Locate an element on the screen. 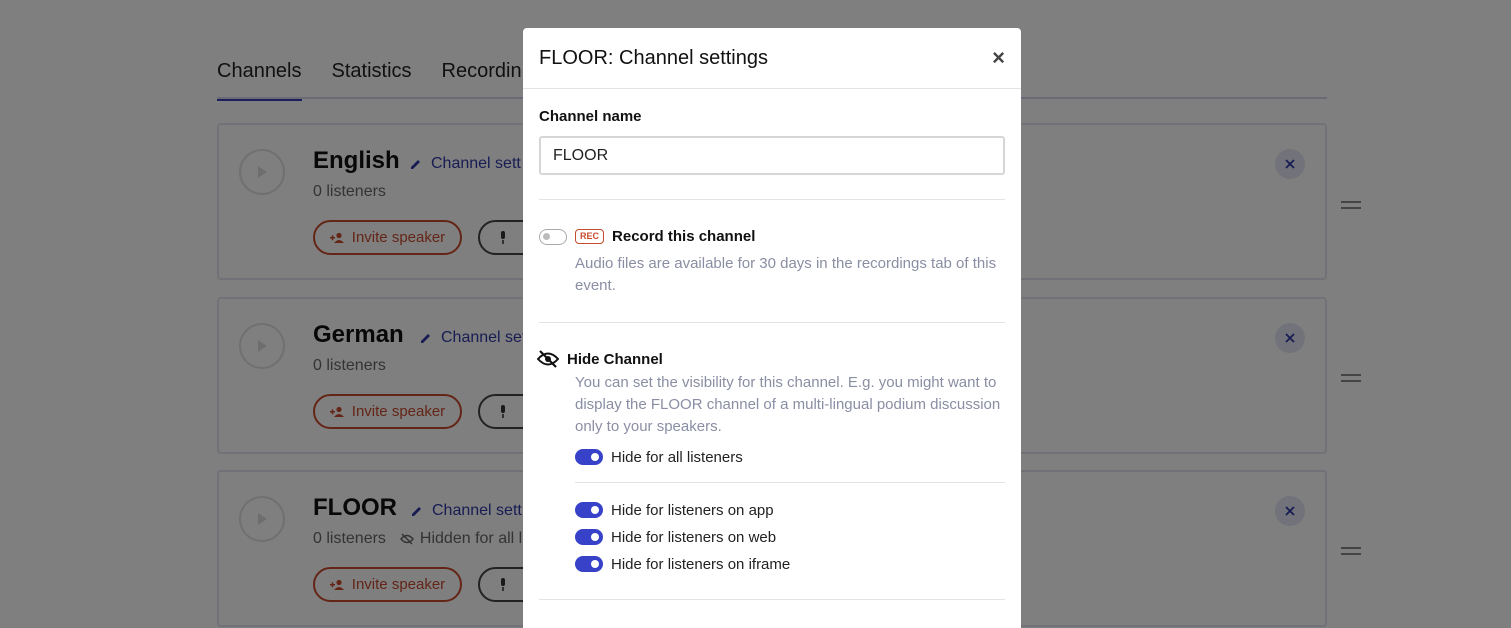 This screenshot has width=1511, height=628. modal-title: FLOOR: Channel settings is located at coordinates (653, 57).